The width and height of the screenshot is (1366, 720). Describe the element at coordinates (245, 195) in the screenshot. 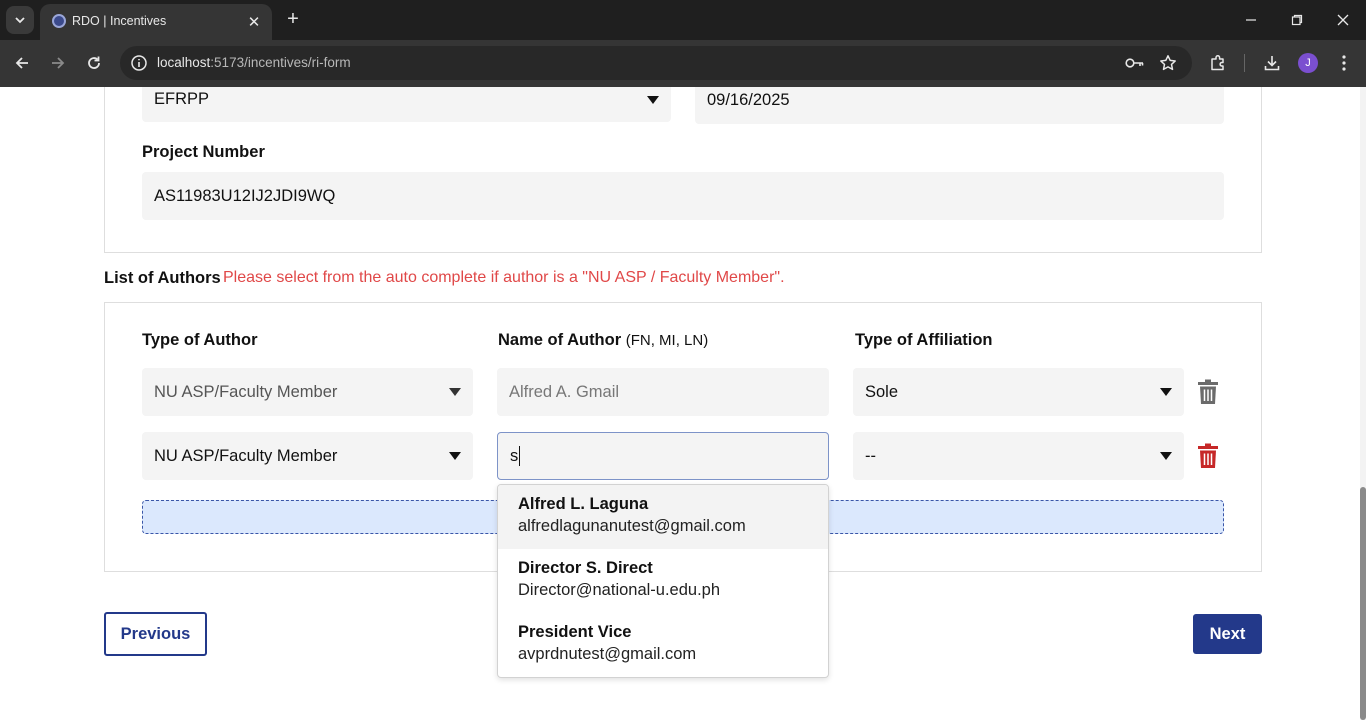

I see `project-number-value: AS11983U12IJ2JDI9WQ` at that location.